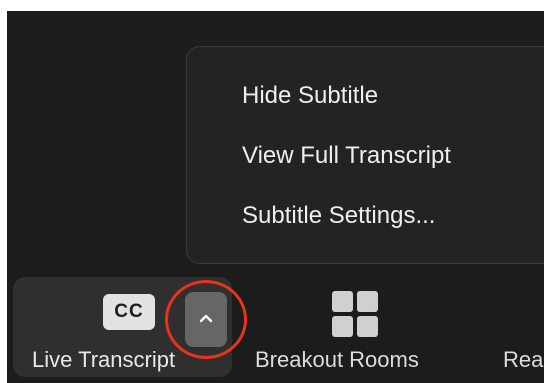 Image resolution: width=544 pixels, height=383 pixels. I want to click on chevron-up-icon, so click(206, 318).